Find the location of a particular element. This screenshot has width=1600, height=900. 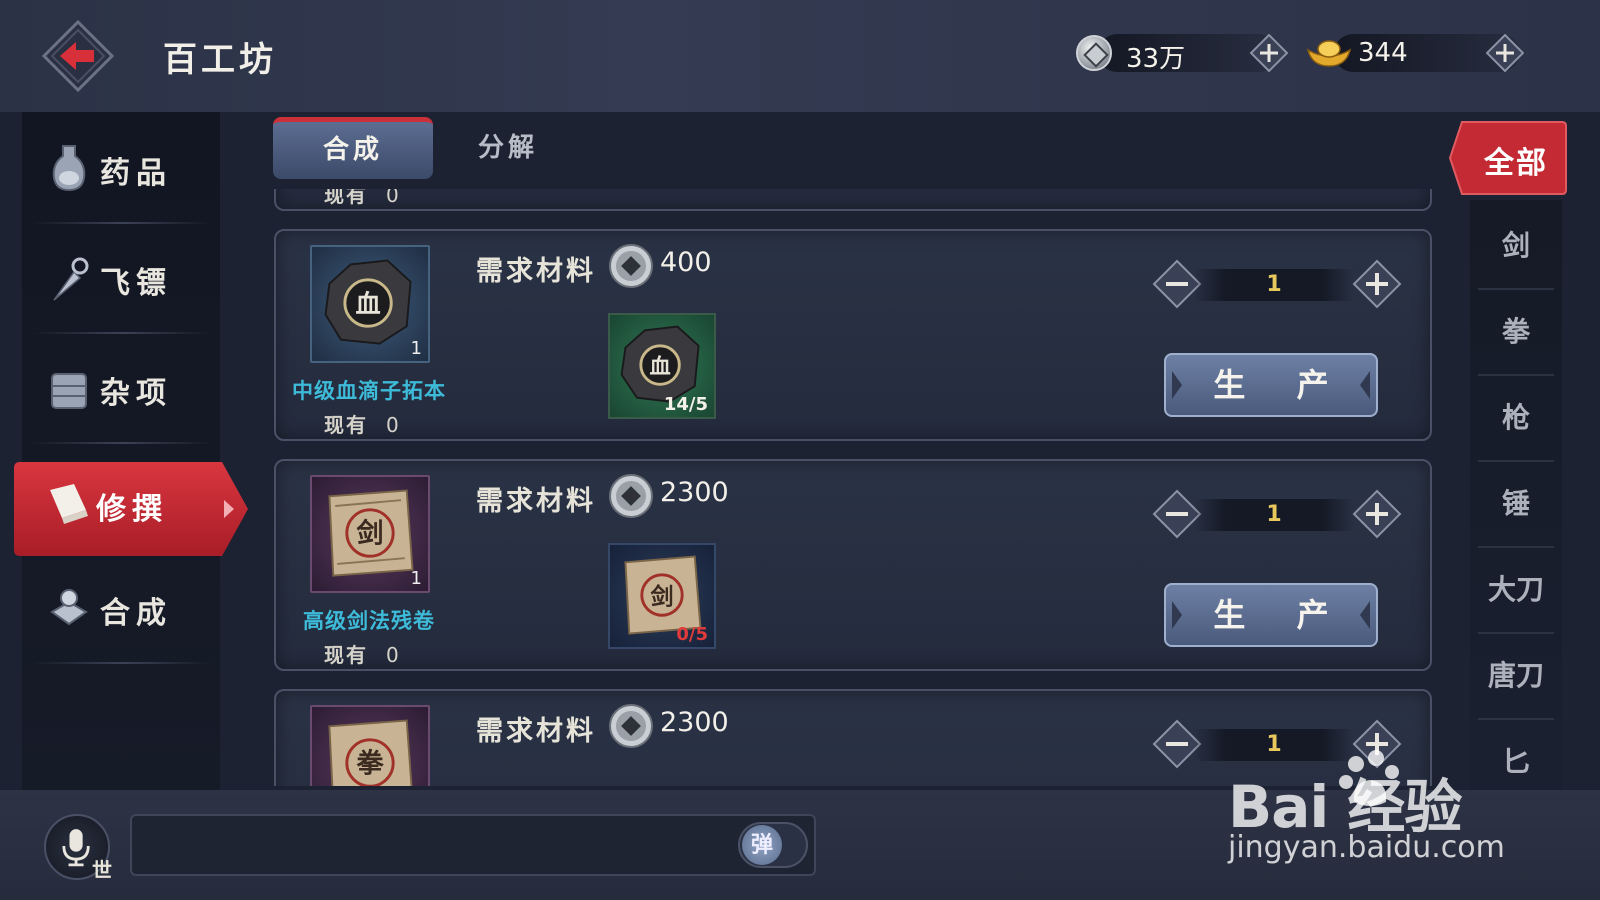

menu-item-label: 修撰 is located at coordinates (132, 509).